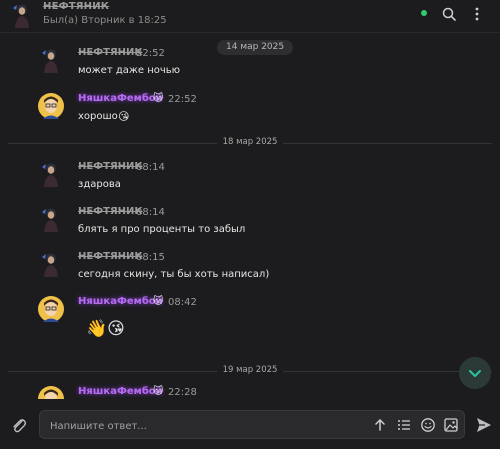  Describe the element at coordinates (98, 116) in the screenshot. I see `message-text: хорошо` at that location.